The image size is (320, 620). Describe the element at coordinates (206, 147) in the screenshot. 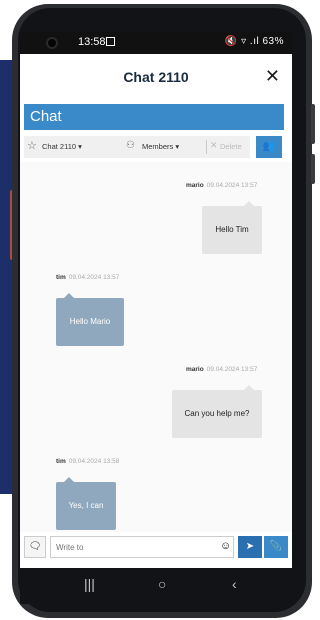

I see `toolbar-divider` at that location.